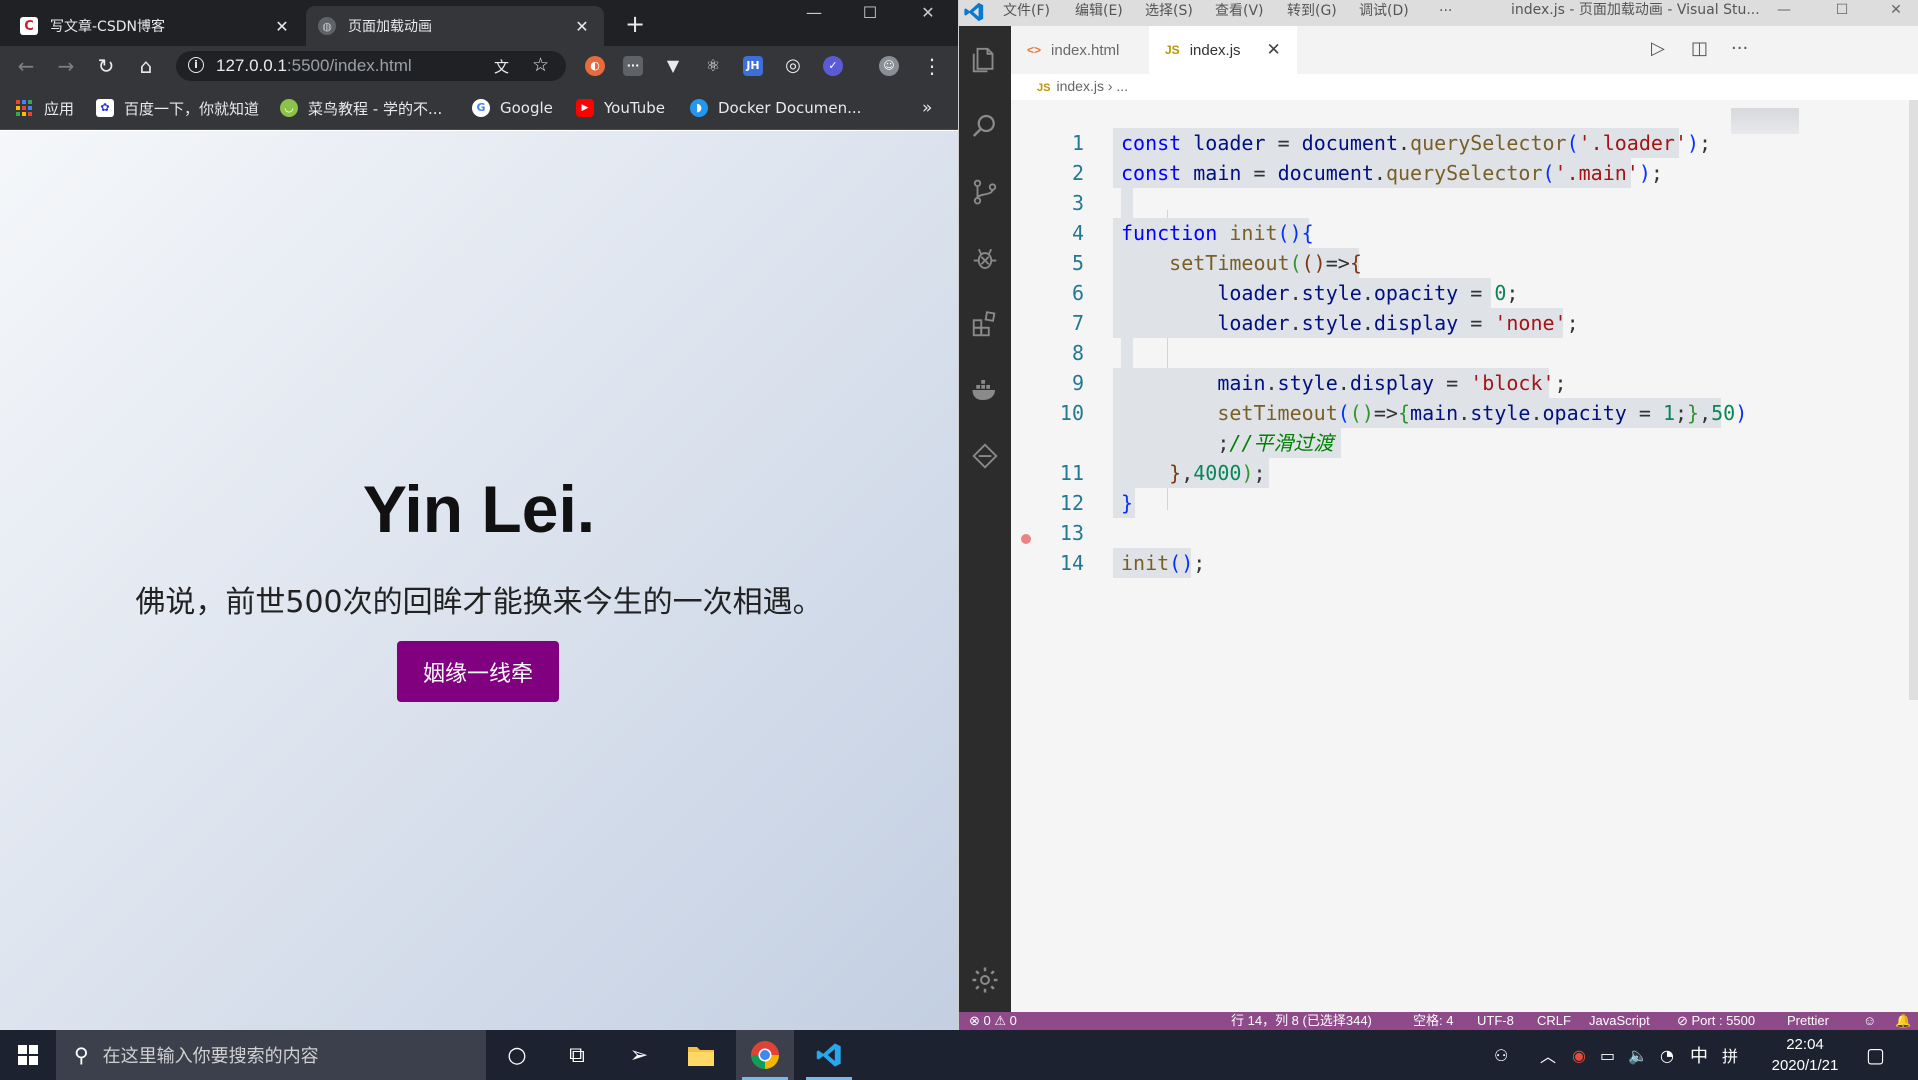 This screenshot has height=1080, width=1918. I want to click on menu-edit: 编辑(E), so click(1099, 13).